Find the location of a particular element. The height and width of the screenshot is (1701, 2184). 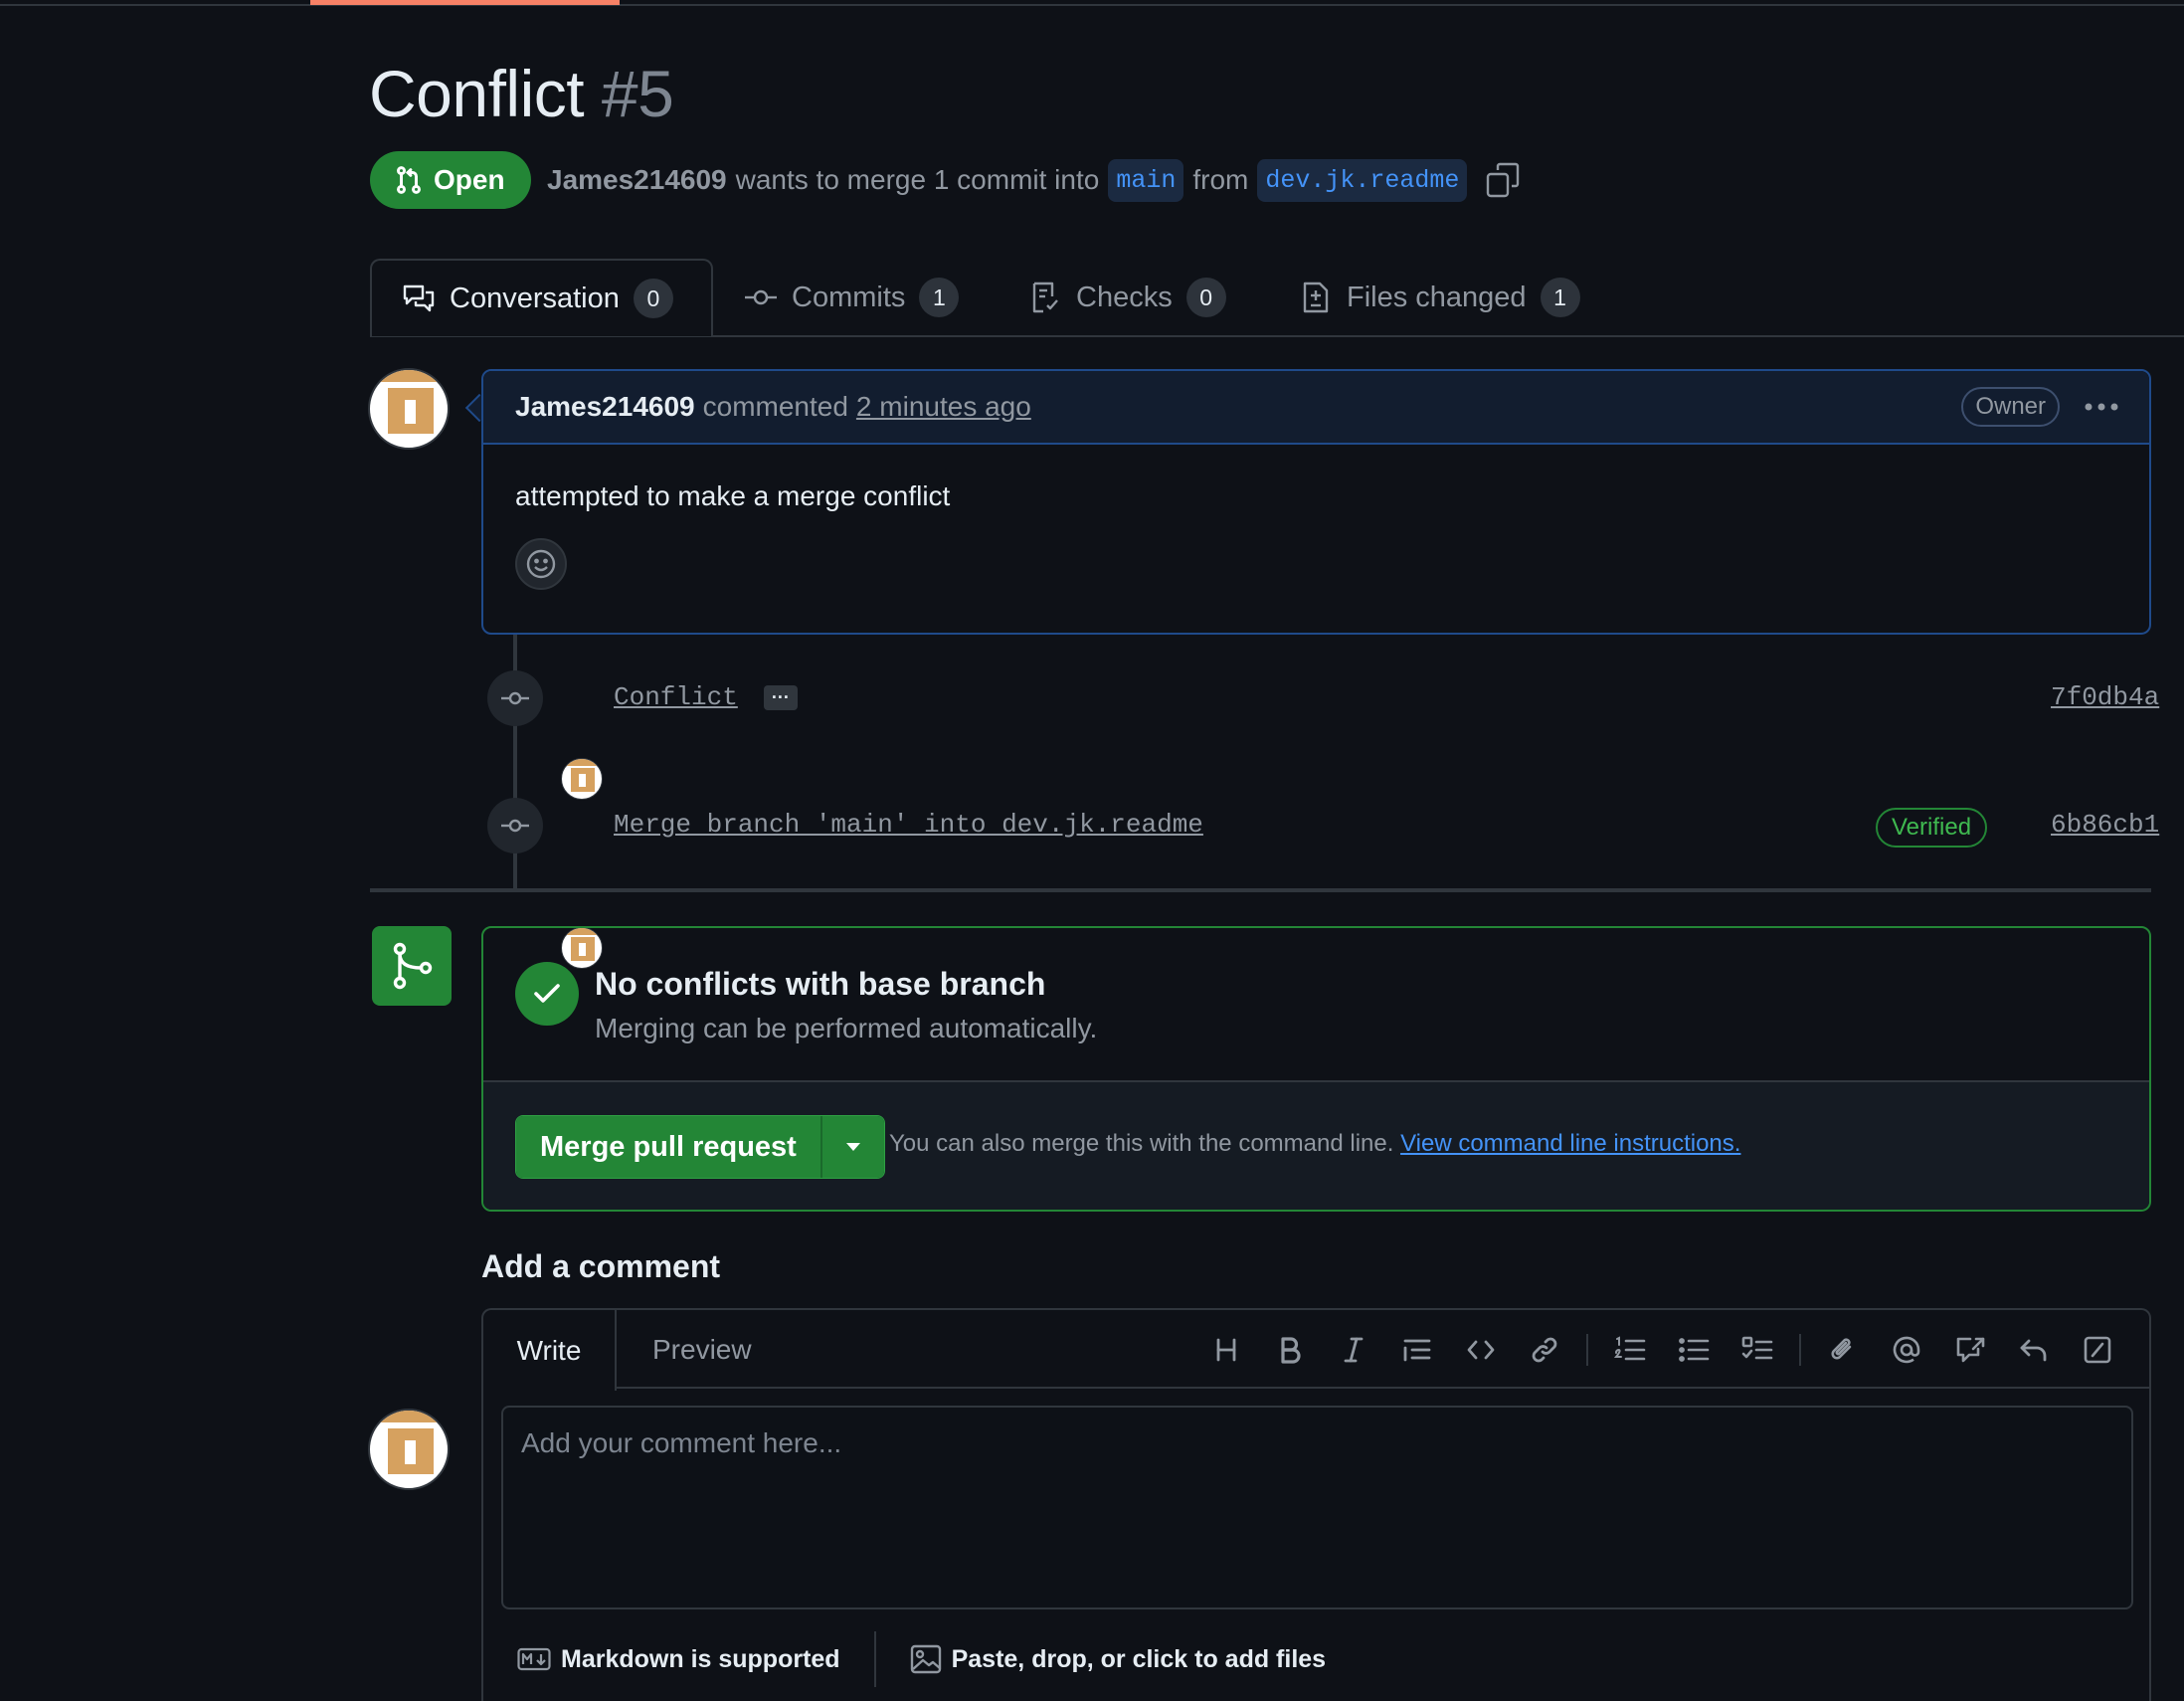

top-nav-underline is located at coordinates (1092, 3).